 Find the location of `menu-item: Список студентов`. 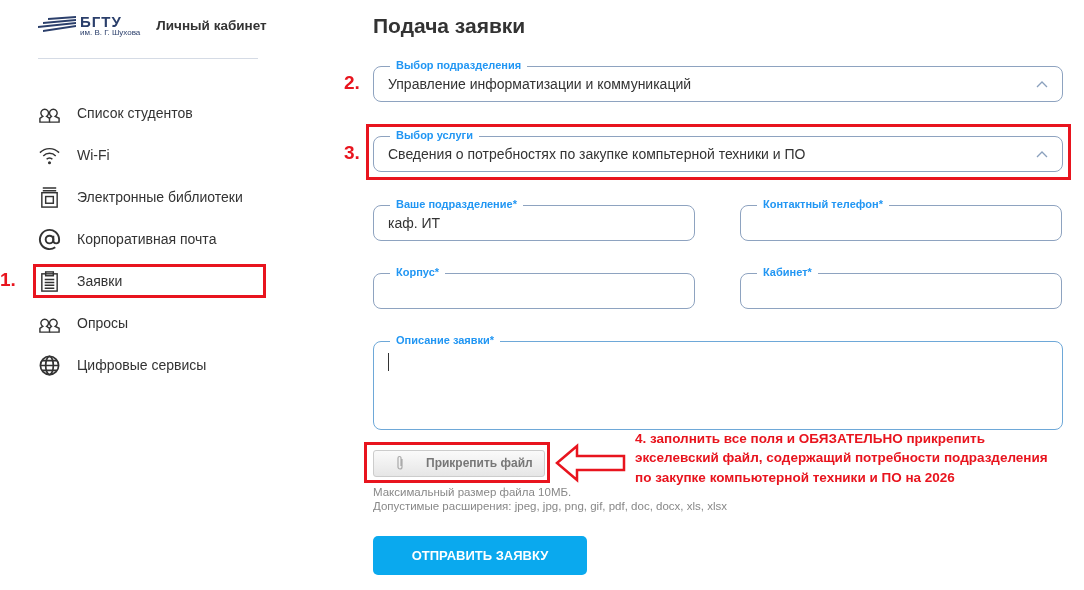

menu-item: Список студентов is located at coordinates (135, 113).